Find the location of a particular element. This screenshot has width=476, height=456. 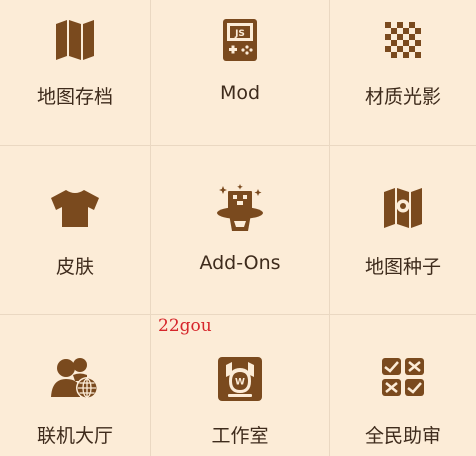

map-icon is located at coordinates (75, 40).